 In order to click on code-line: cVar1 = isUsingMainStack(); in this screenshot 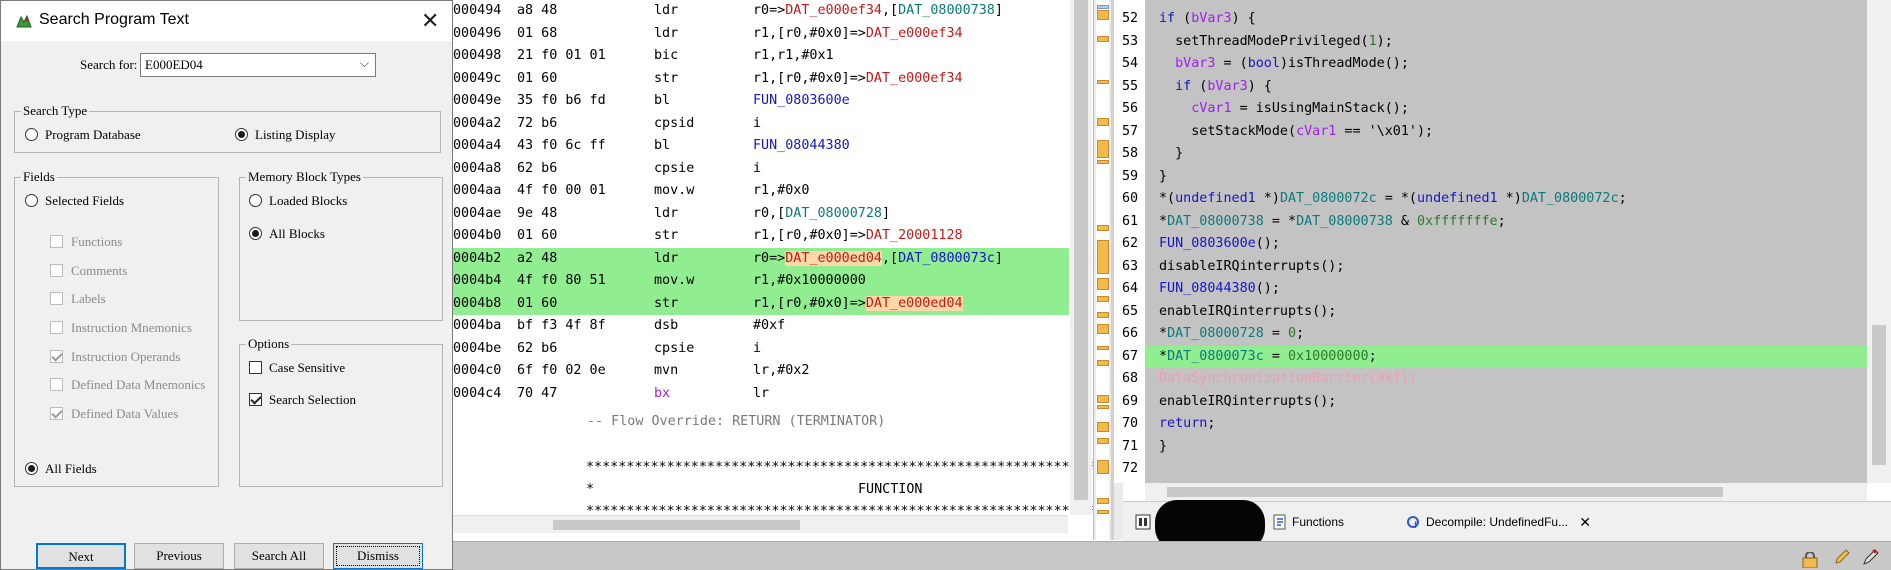, I will do `click(1506, 109)`.